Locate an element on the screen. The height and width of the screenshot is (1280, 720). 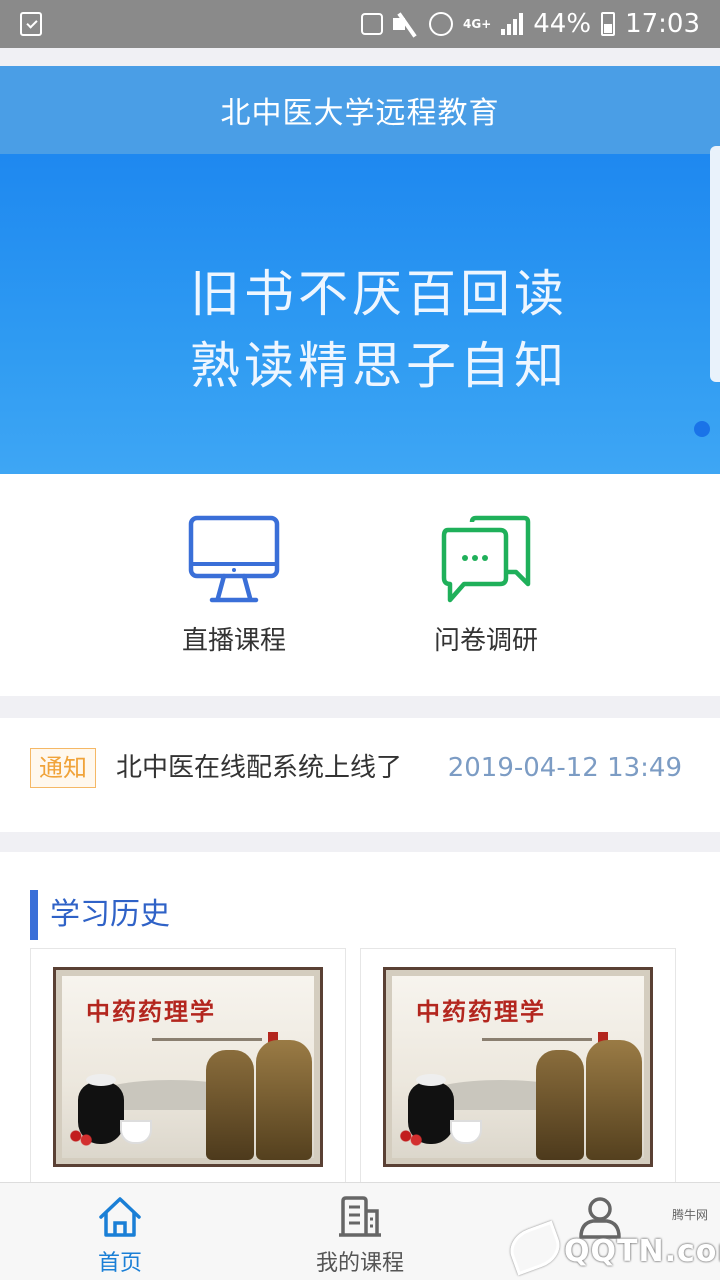
nav-label-my-courses: 我的课程 is located at coordinates (359, 1263).